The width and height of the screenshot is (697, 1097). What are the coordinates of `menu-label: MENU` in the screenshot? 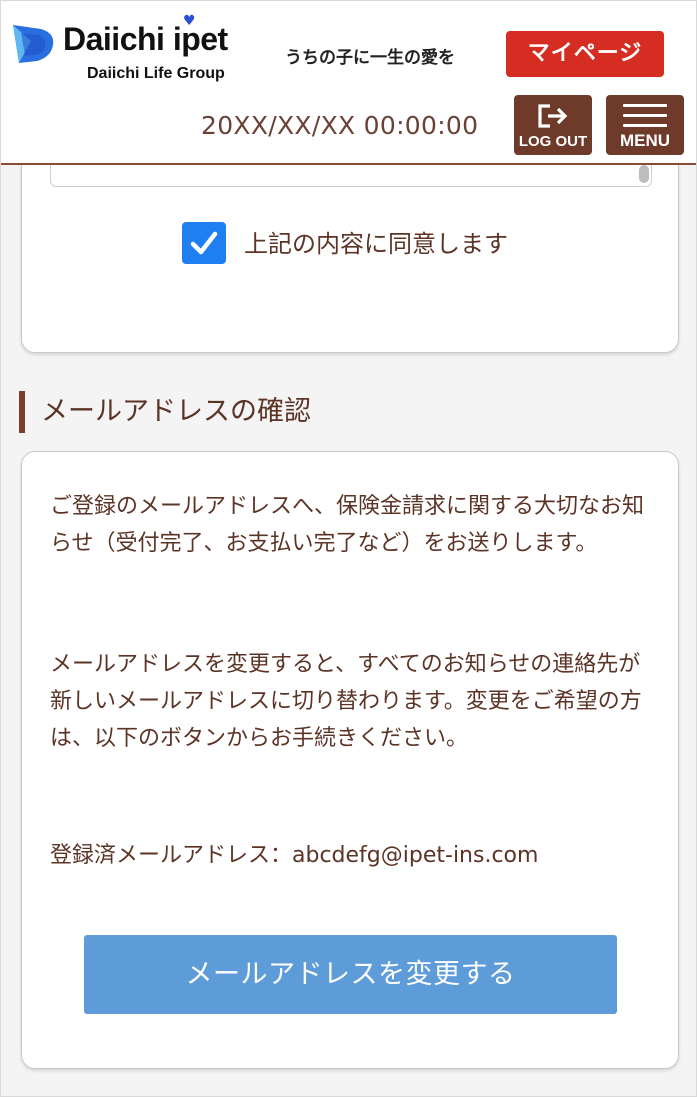 It's located at (645, 140).